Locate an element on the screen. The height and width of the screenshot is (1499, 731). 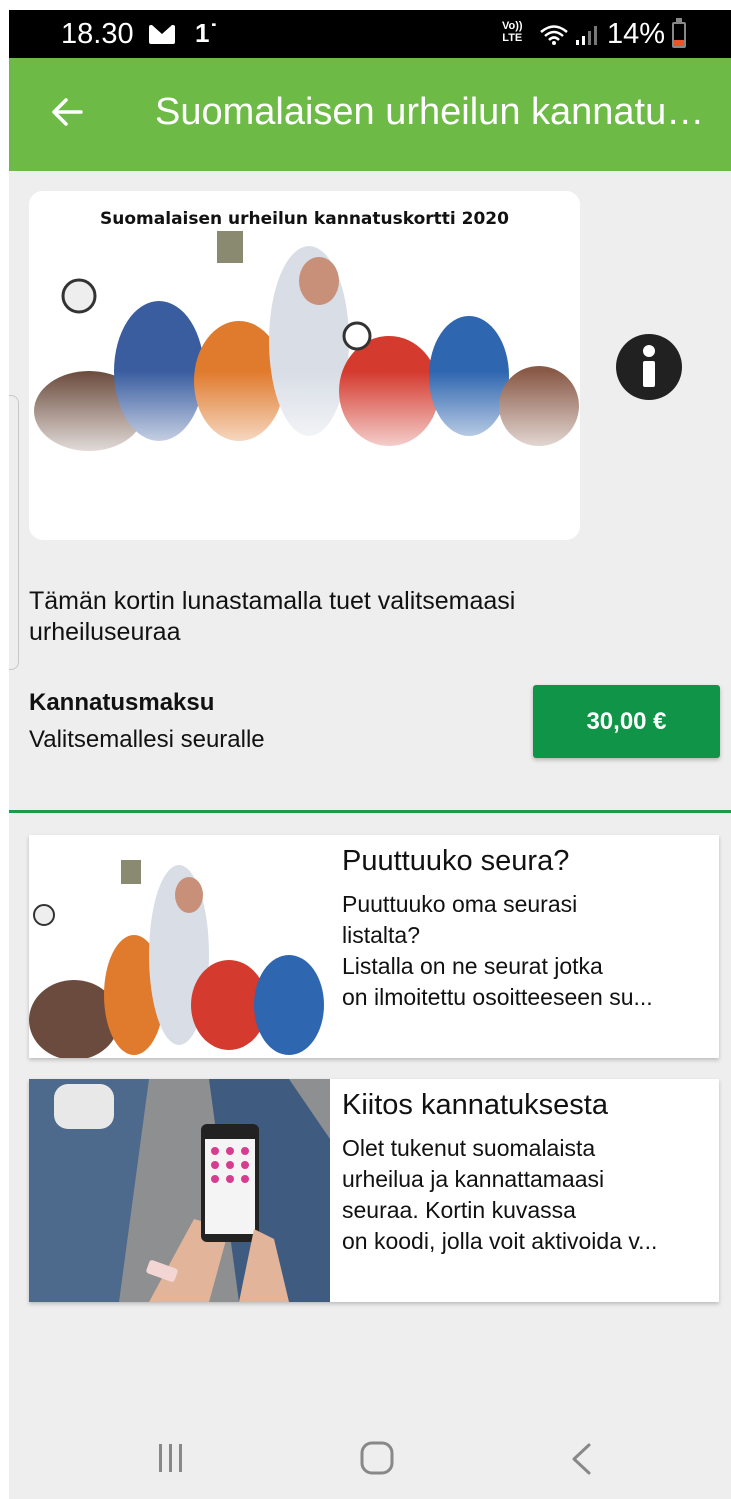
arrow-left-icon is located at coordinates (67, 112).